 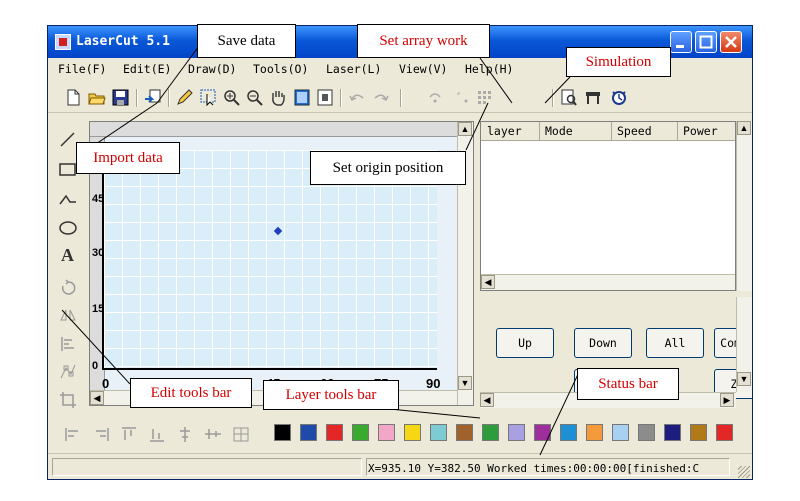 I want to click on save-icon, so click(x=121, y=97).